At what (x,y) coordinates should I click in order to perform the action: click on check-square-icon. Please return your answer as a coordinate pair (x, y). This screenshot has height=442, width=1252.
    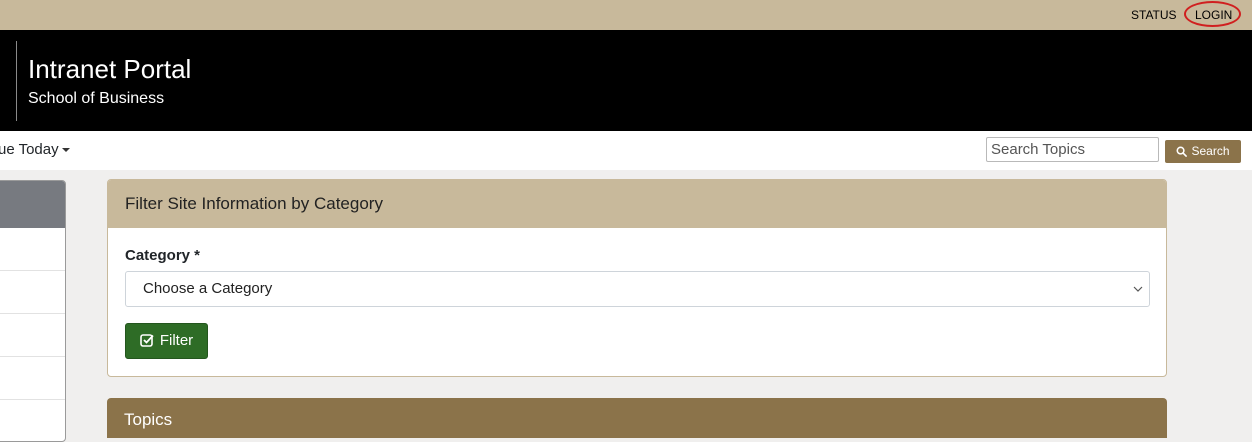
    Looking at the image, I should click on (147, 340).